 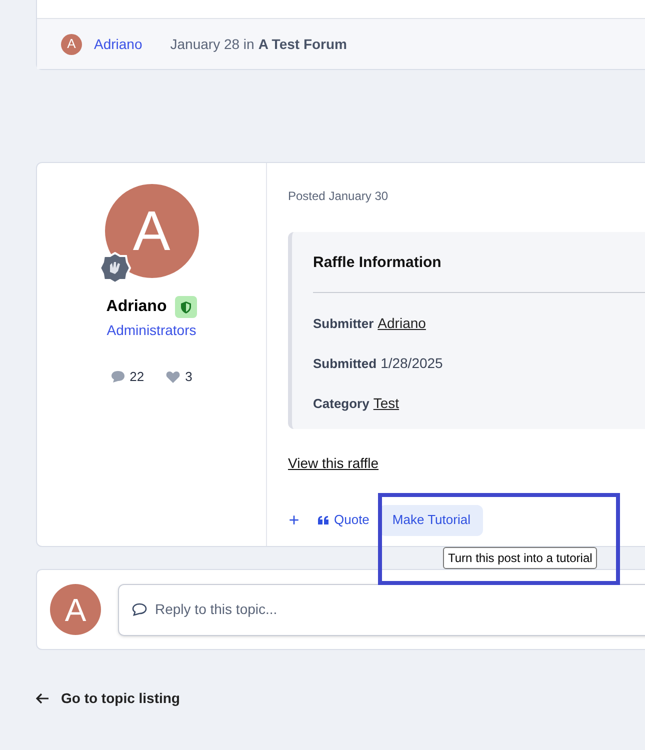 What do you see at coordinates (294, 520) in the screenshot?
I see `add-button: +` at bounding box center [294, 520].